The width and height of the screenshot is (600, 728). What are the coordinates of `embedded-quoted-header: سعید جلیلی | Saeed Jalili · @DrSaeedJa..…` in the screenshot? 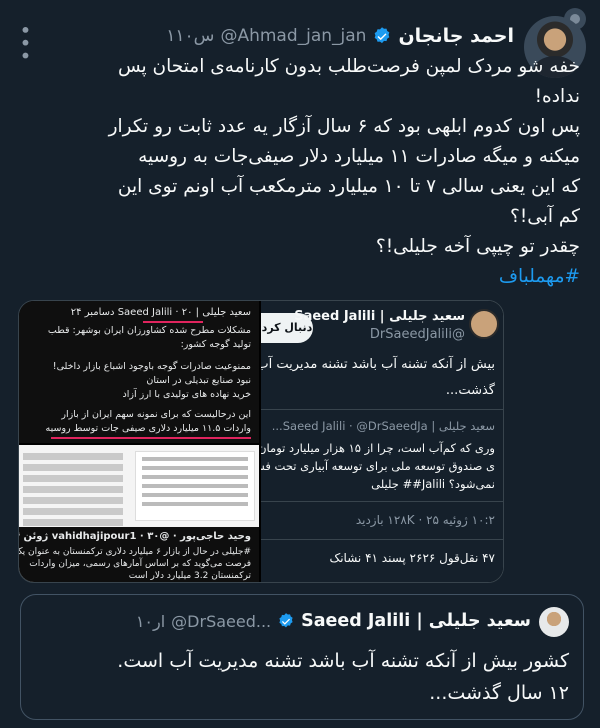 It's located at (383, 426).